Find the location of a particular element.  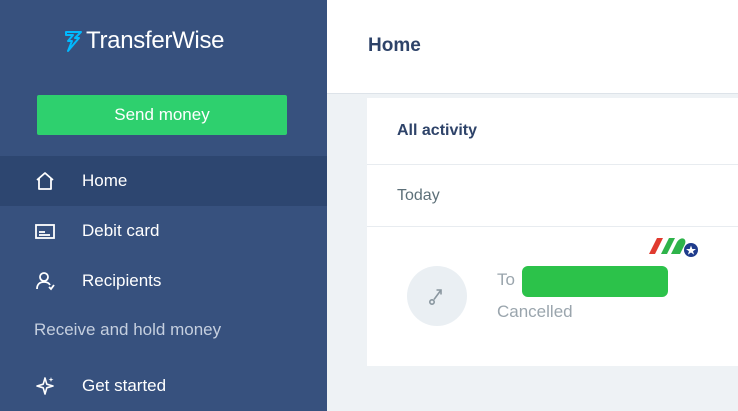

sidebar-item-label: Home is located at coordinates (105, 180).